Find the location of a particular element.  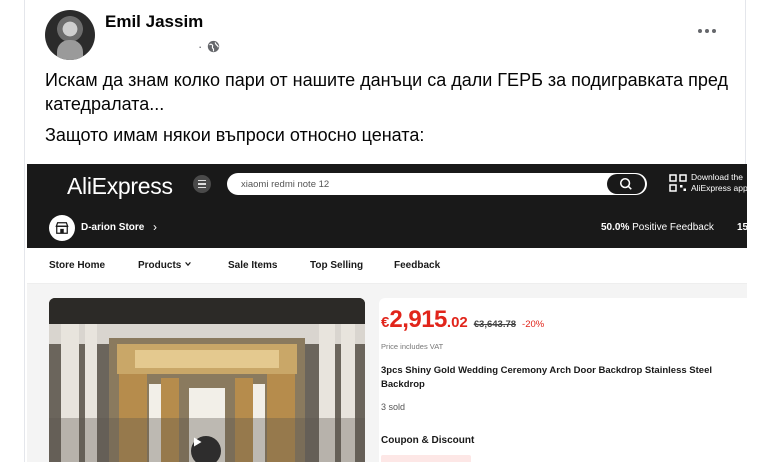

play-icon is located at coordinates (198, 442).